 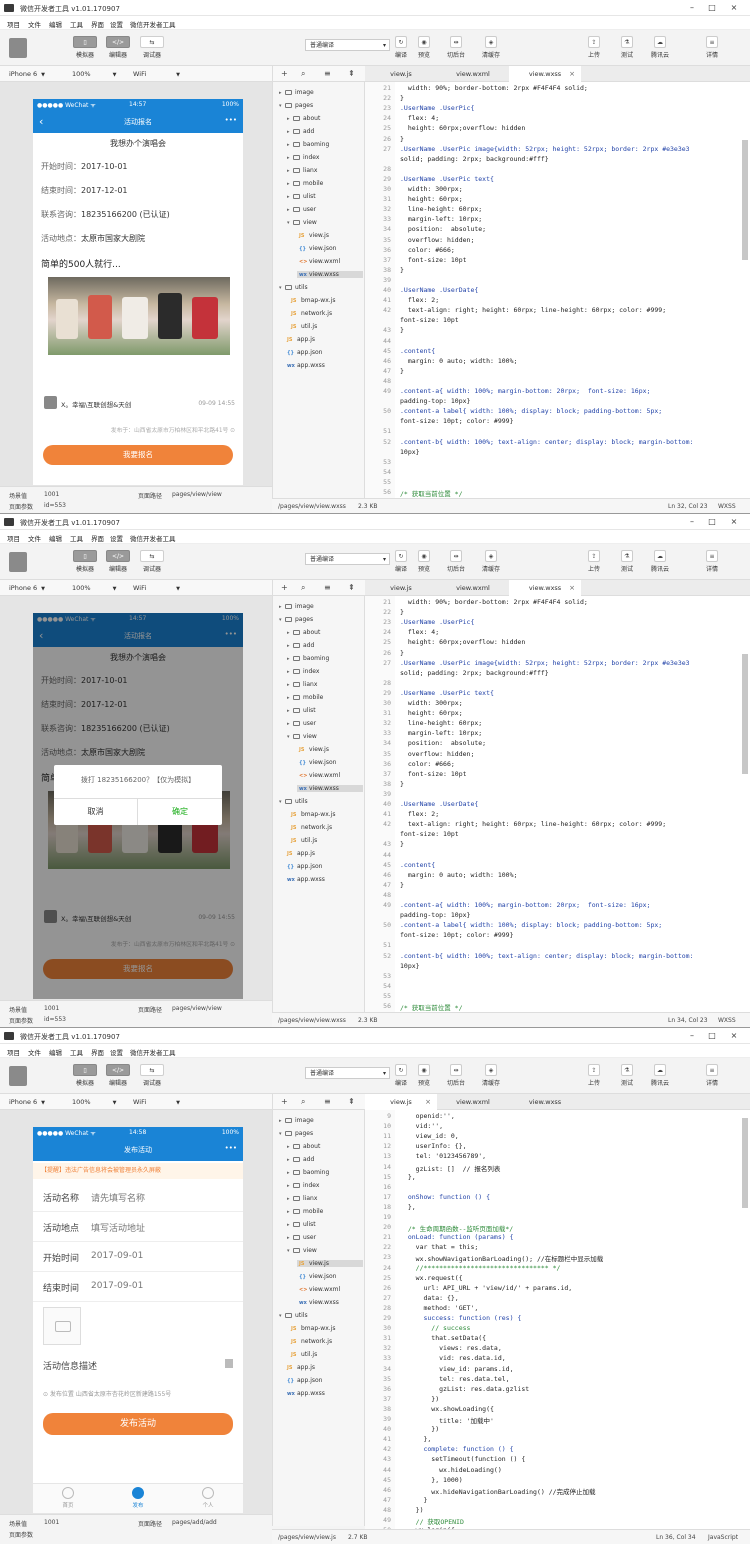 I want to click on sort-icon: ≡, so click(x=327, y=587).